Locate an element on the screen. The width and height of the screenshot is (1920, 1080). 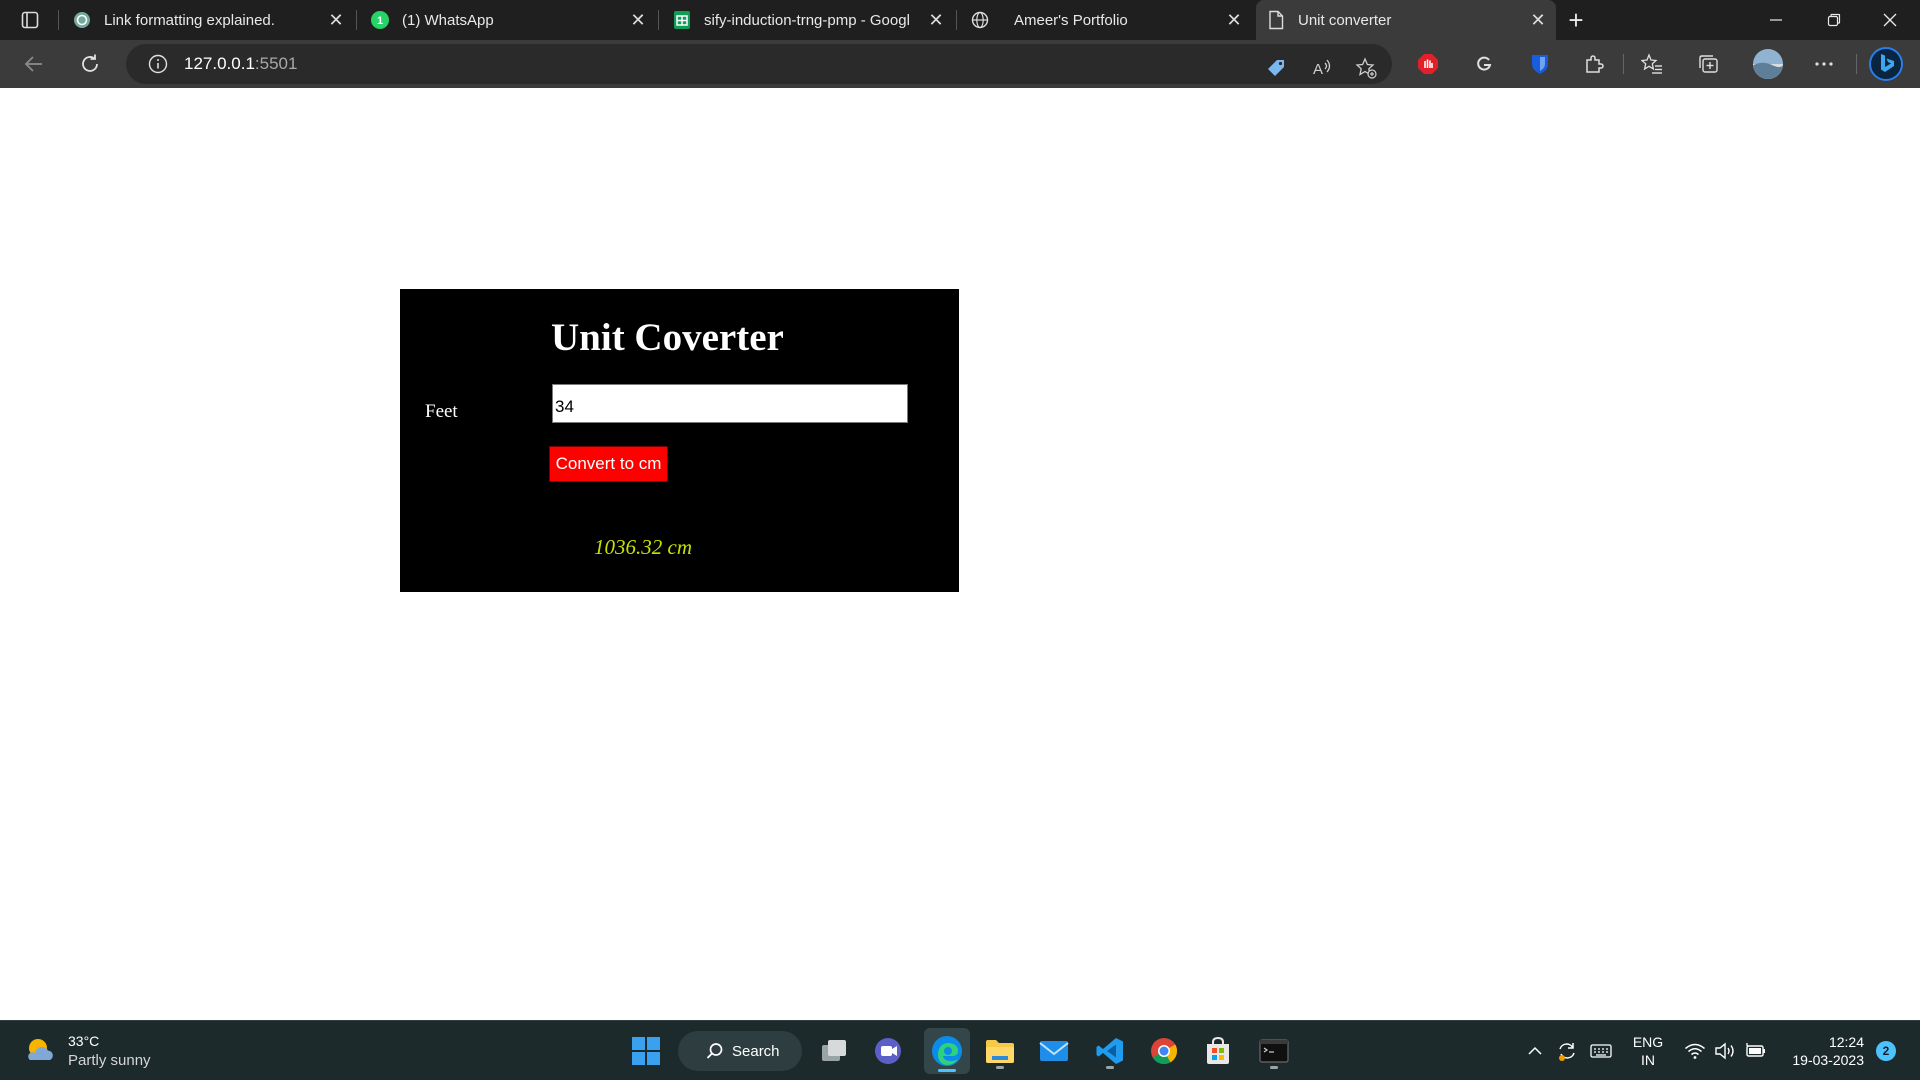
back-arrow-icon is located at coordinates (34, 64).